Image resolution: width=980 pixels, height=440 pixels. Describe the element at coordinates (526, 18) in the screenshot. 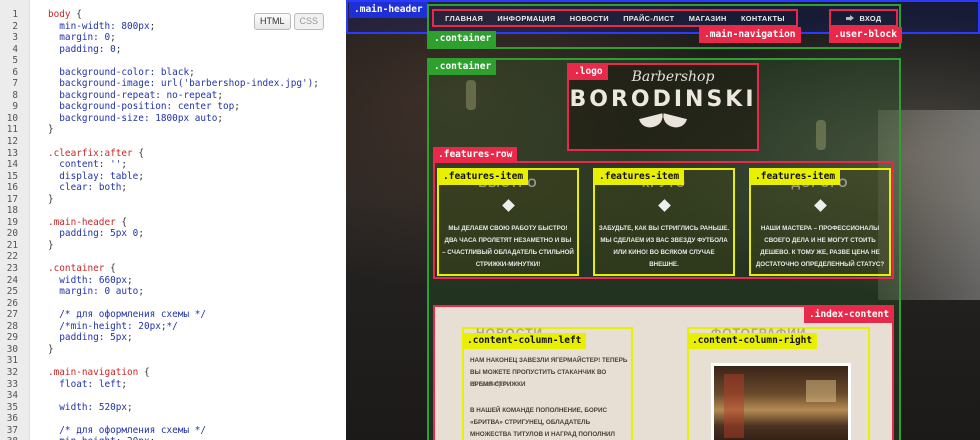

I see `nav-item-info: ИНФОРМАЦИЯ` at that location.